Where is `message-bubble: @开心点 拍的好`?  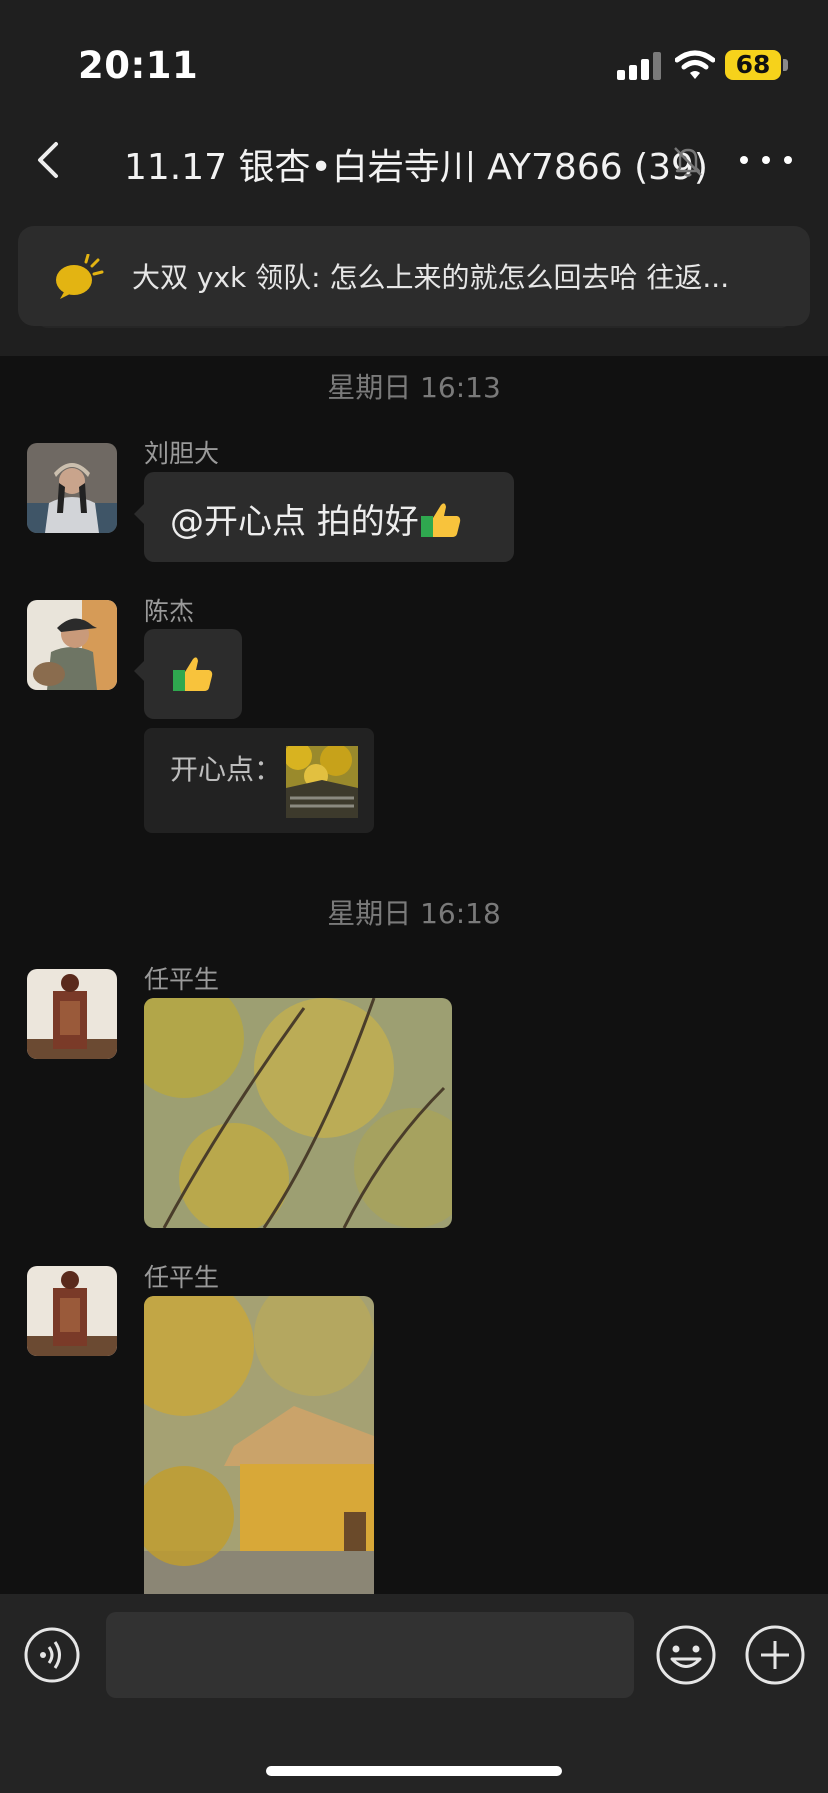
message-bubble: @开心点 拍的好 is located at coordinates (324, 517).